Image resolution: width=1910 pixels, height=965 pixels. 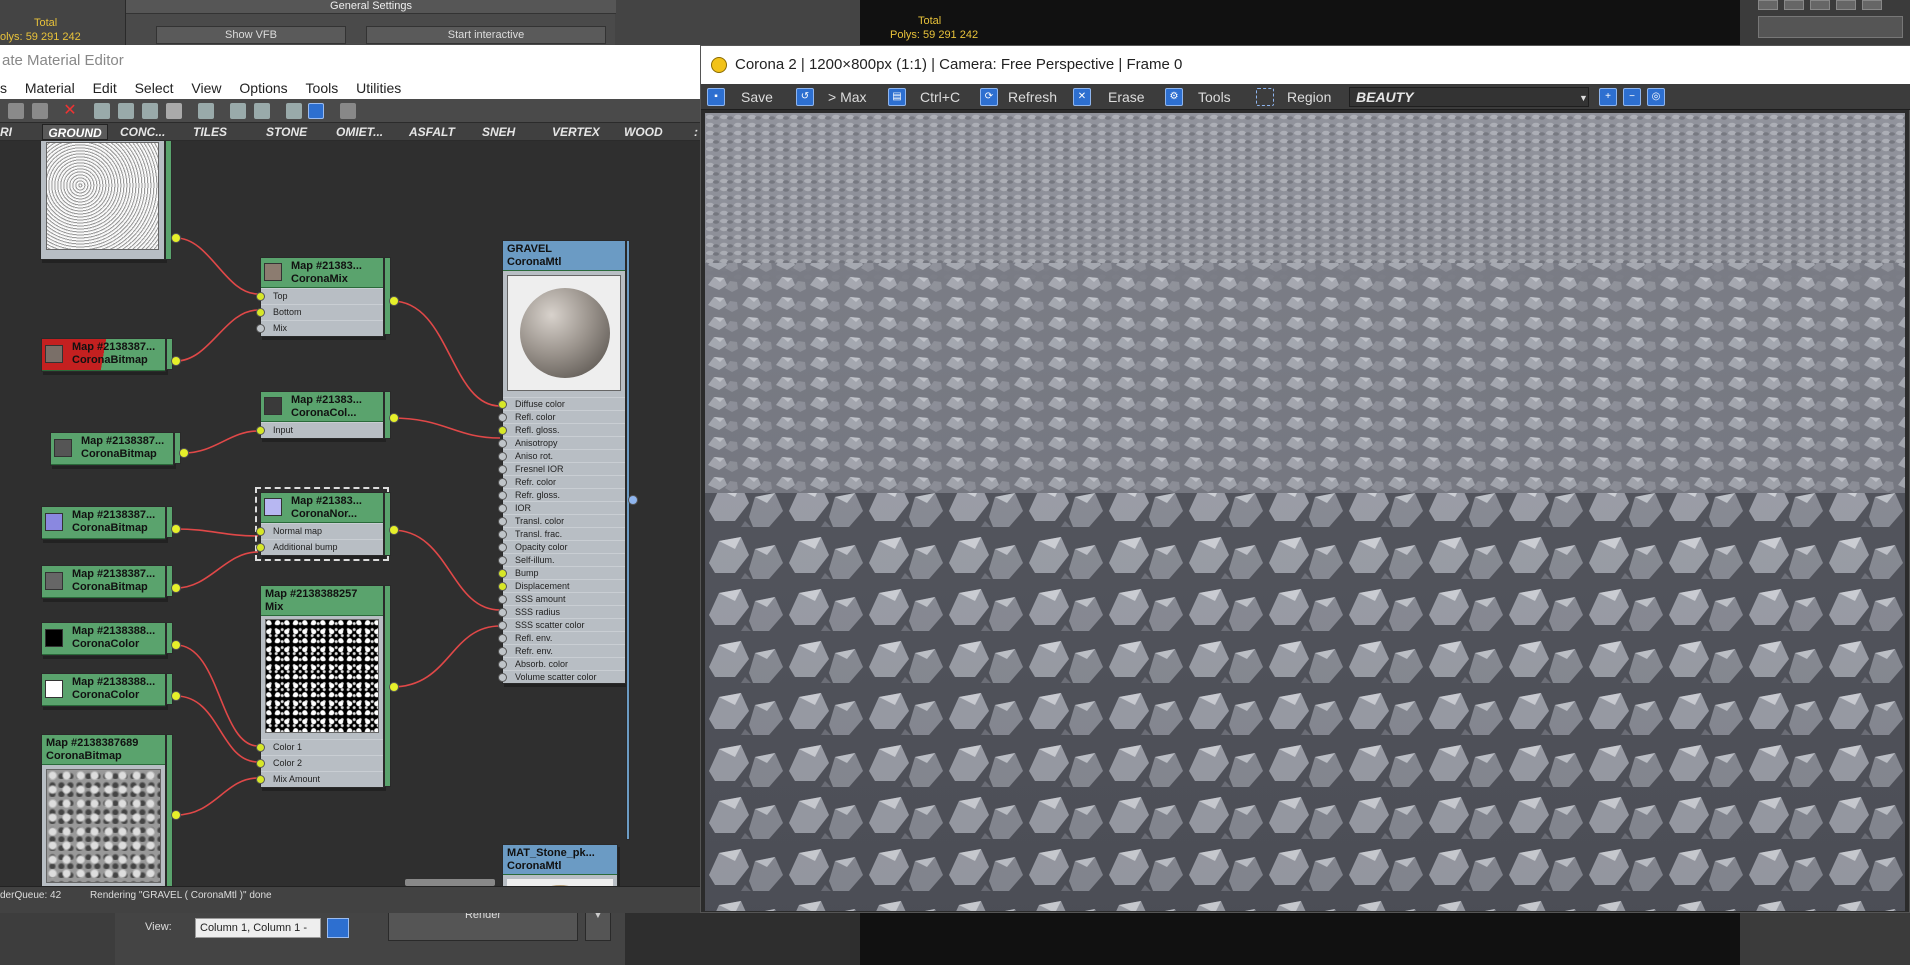 What do you see at coordinates (561, 494) in the screenshot?
I see `gravel-slot: Refr. gloss.` at bounding box center [561, 494].